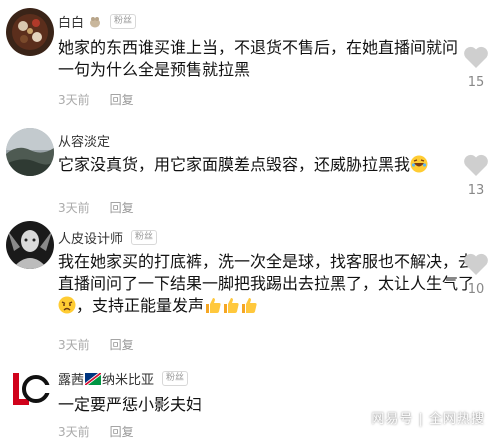 The image size is (499, 440). What do you see at coordinates (476, 190) in the screenshot?
I see `like-count: 13` at bounding box center [476, 190].